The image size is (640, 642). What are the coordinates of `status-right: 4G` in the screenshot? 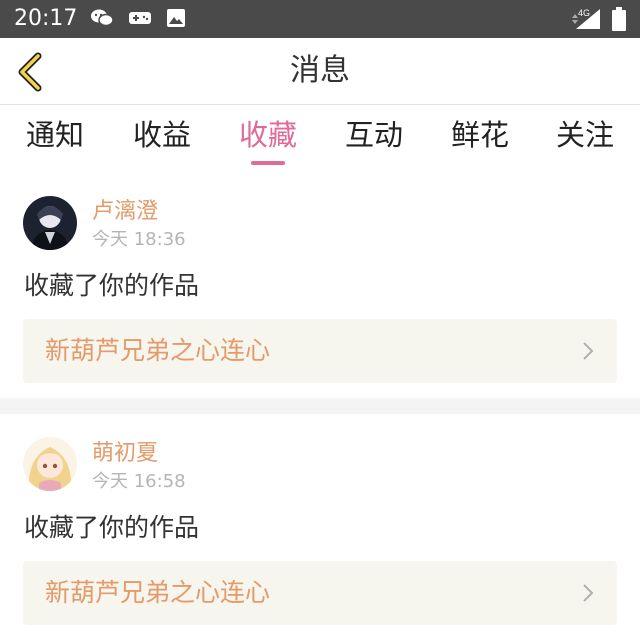 It's located at (599, 21).